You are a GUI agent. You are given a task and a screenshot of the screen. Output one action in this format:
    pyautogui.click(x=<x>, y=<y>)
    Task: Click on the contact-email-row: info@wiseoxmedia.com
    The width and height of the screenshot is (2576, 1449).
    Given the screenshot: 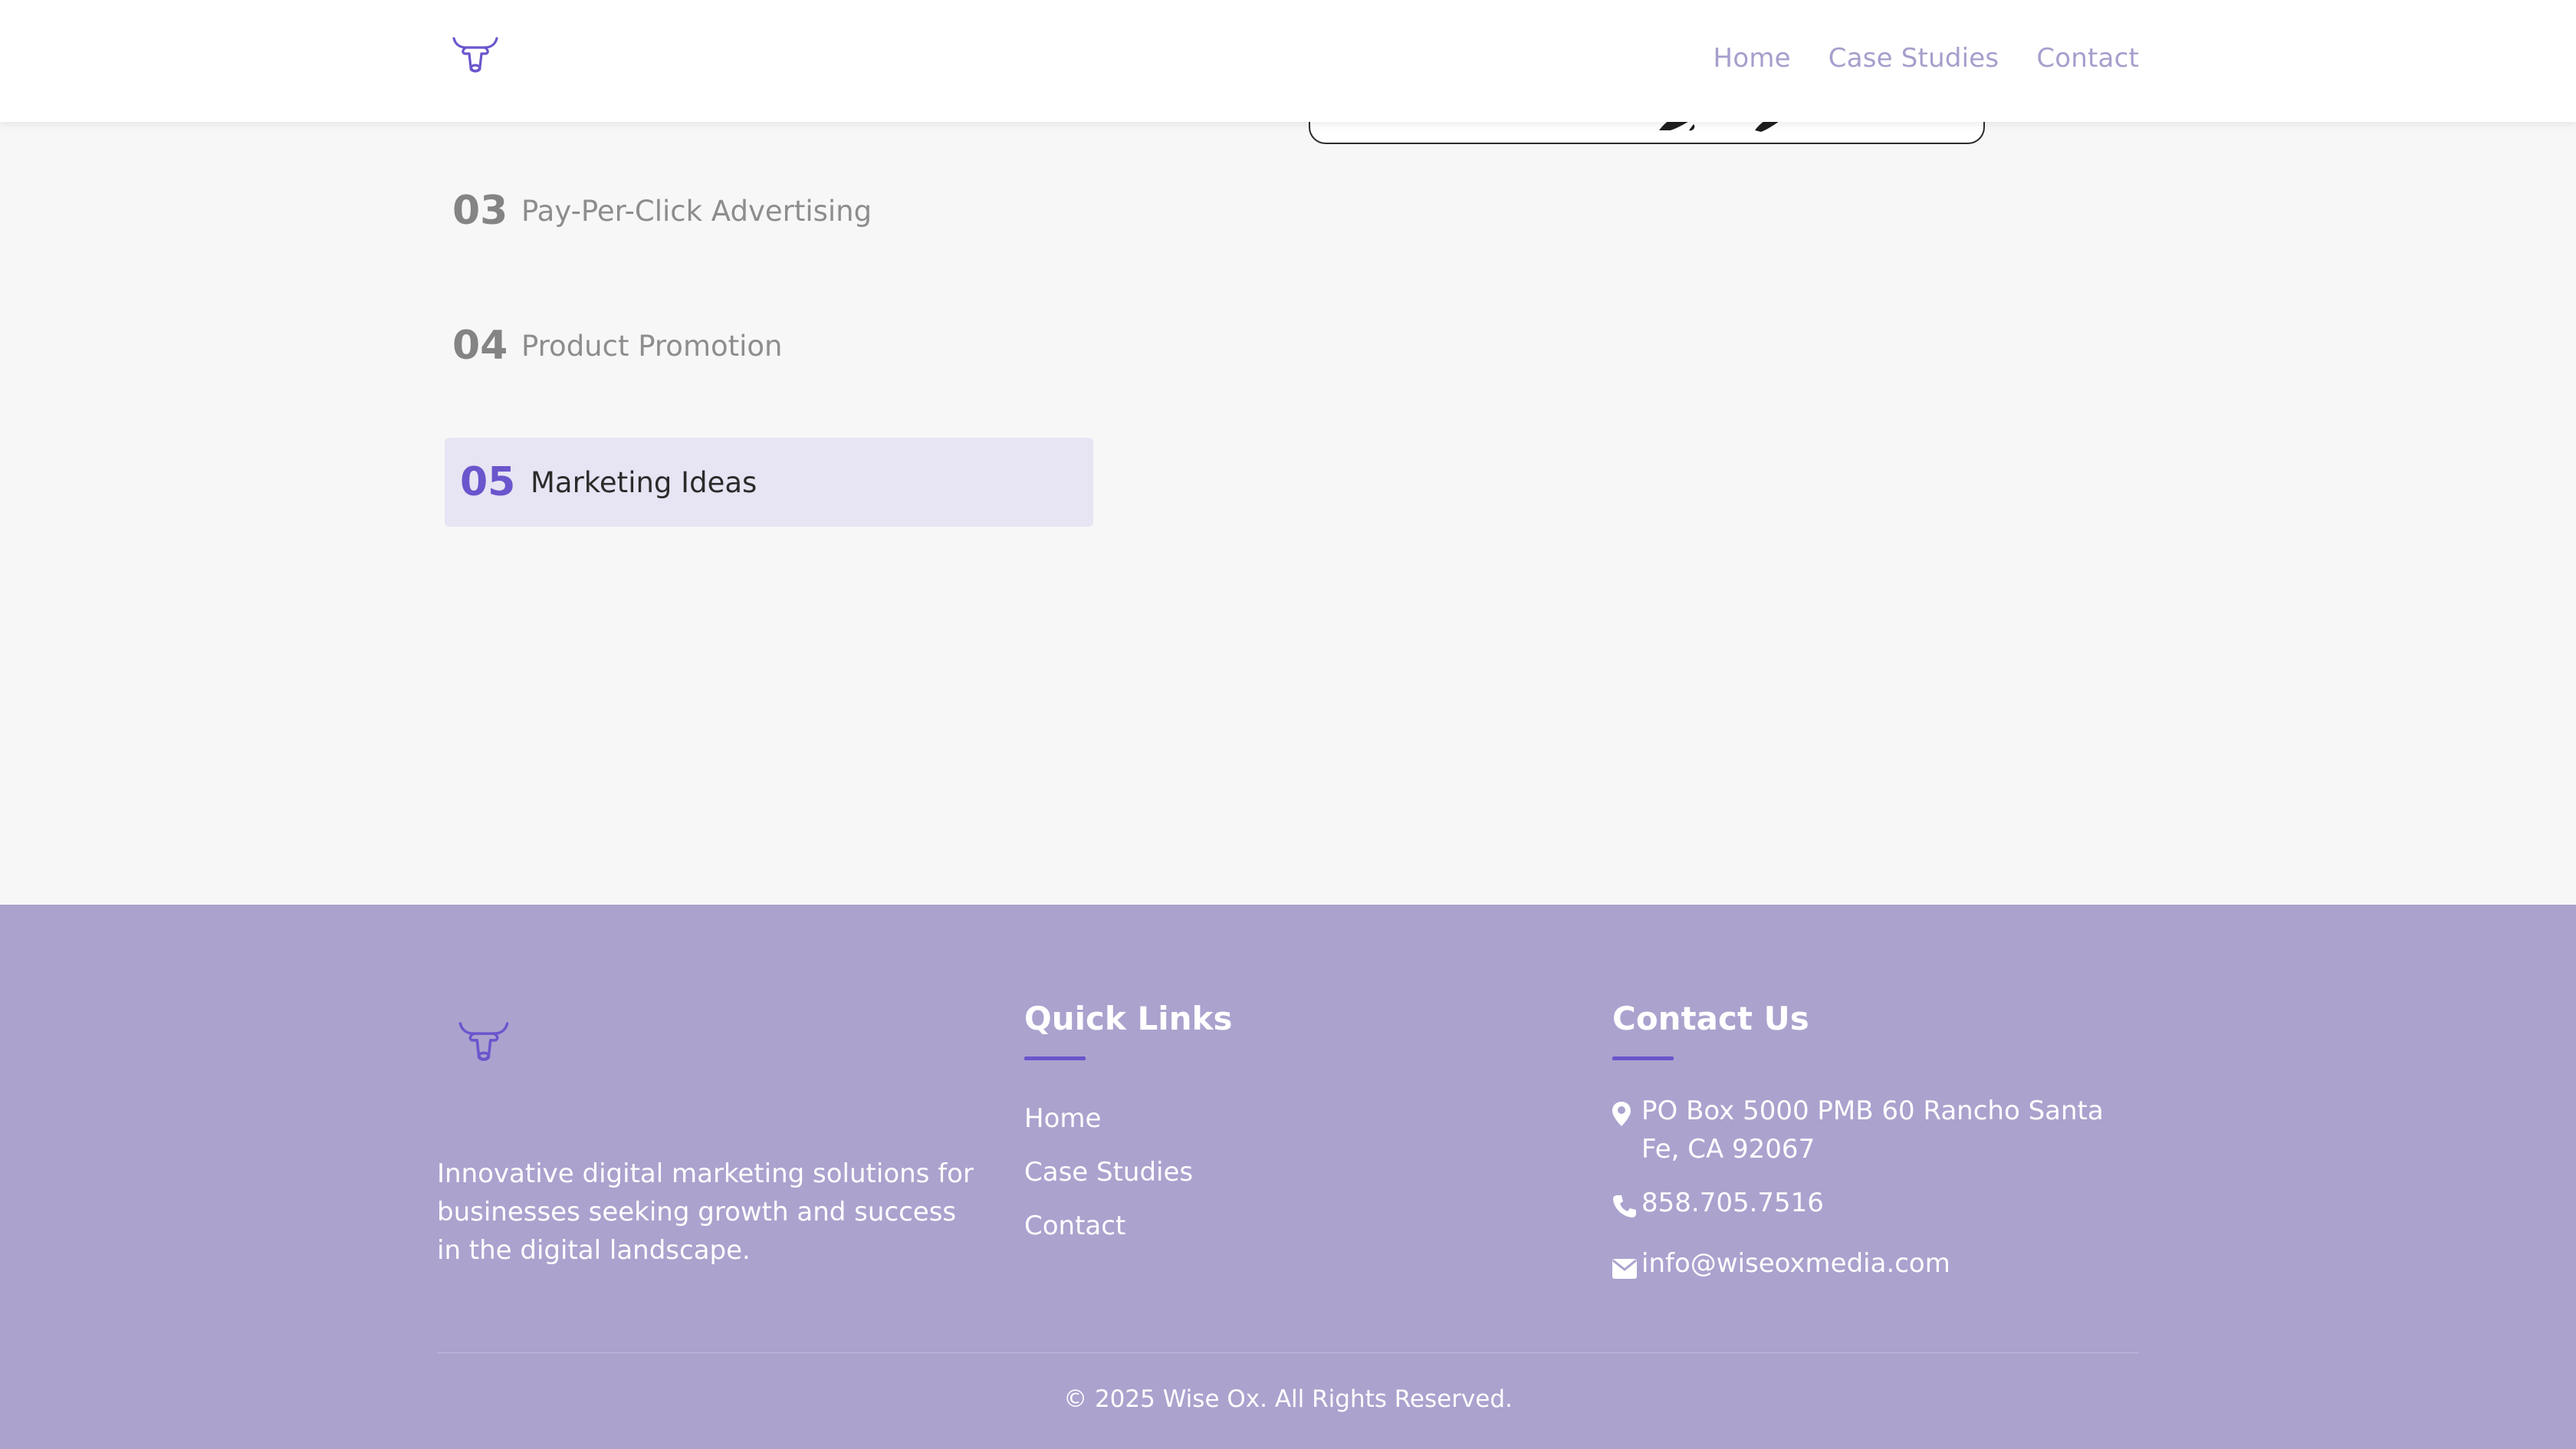 What is the action you would take?
    pyautogui.click(x=1881, y=1267)
    